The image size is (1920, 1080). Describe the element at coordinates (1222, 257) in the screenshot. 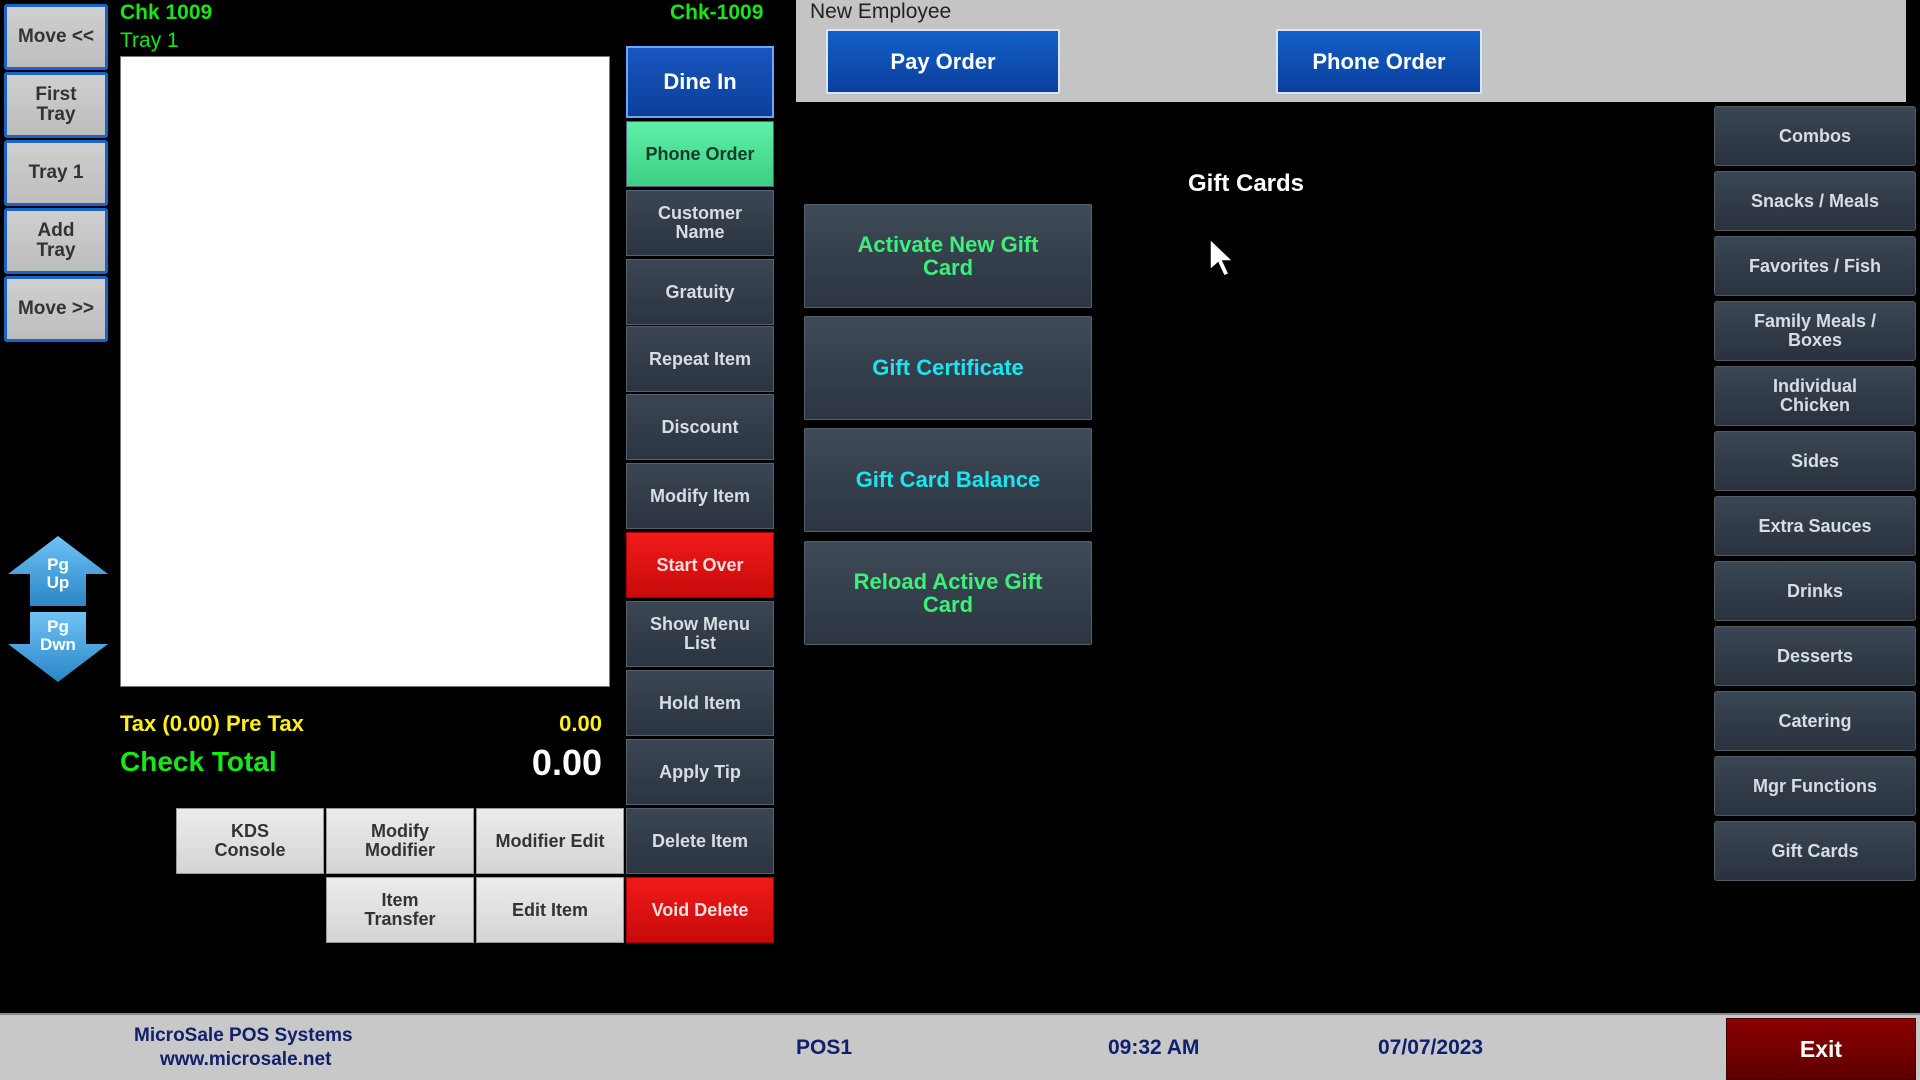

I see `mouse-cursor-icon` at that location.